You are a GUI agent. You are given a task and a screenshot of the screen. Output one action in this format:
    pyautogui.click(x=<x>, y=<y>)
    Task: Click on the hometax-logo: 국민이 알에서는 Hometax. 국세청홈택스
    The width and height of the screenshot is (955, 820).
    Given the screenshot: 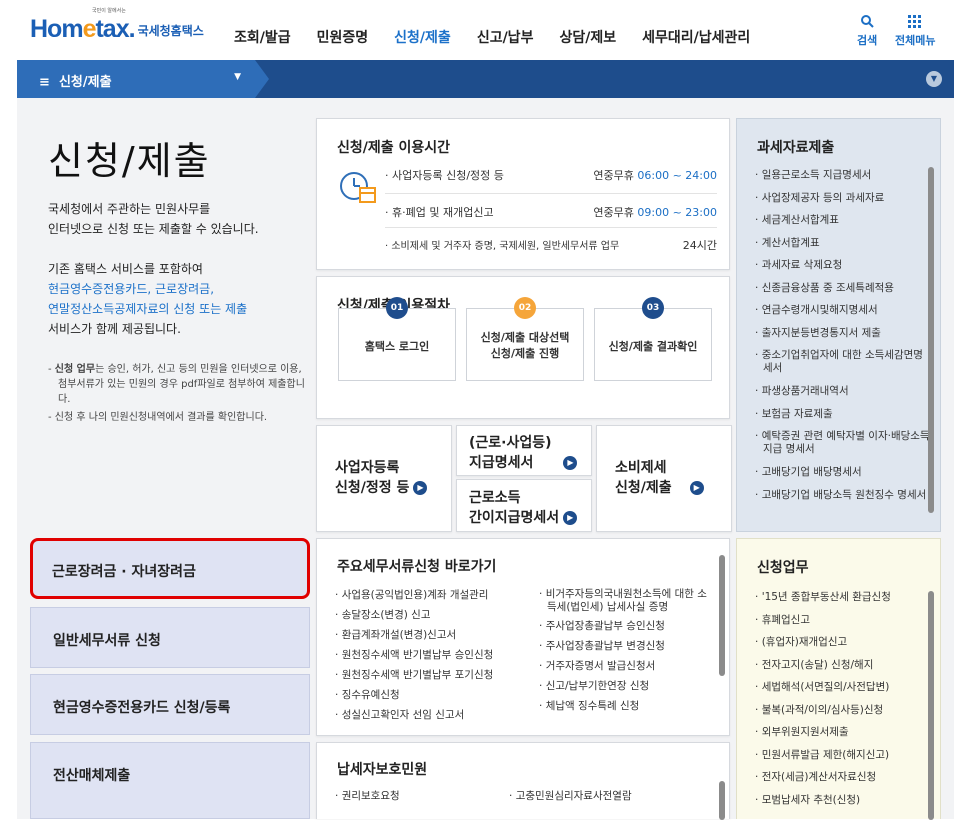 What is the action you would take?
    pyautogui.click(x=117, y=25)
    